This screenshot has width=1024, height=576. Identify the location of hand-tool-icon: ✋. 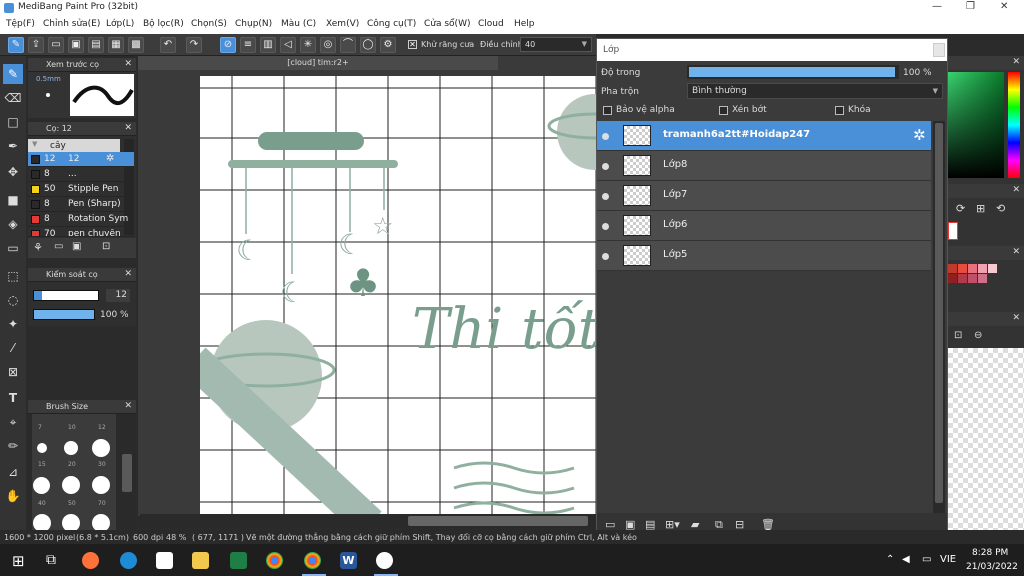
(13, 496).